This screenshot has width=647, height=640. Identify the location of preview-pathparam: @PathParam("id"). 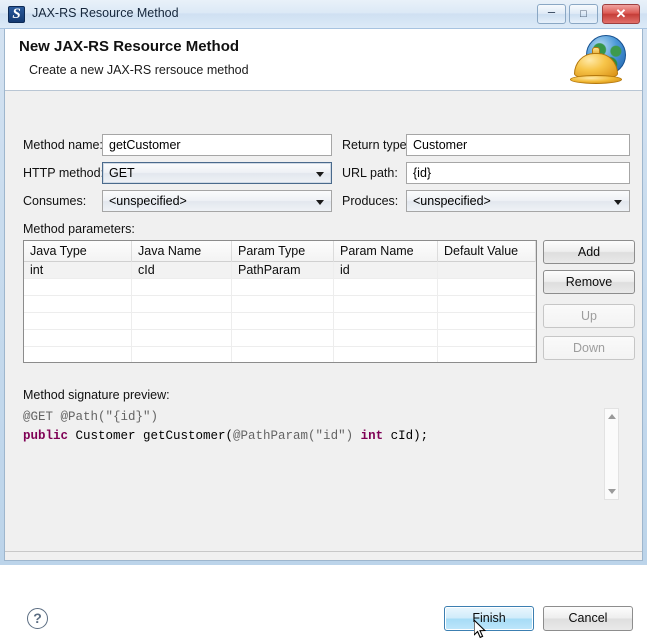
(293, 436).